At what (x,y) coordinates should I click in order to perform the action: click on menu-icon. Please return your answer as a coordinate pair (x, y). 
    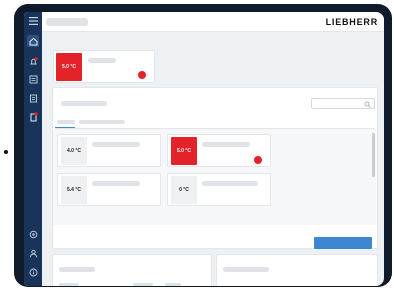
    Looking at the image, I should click on (33, 21).